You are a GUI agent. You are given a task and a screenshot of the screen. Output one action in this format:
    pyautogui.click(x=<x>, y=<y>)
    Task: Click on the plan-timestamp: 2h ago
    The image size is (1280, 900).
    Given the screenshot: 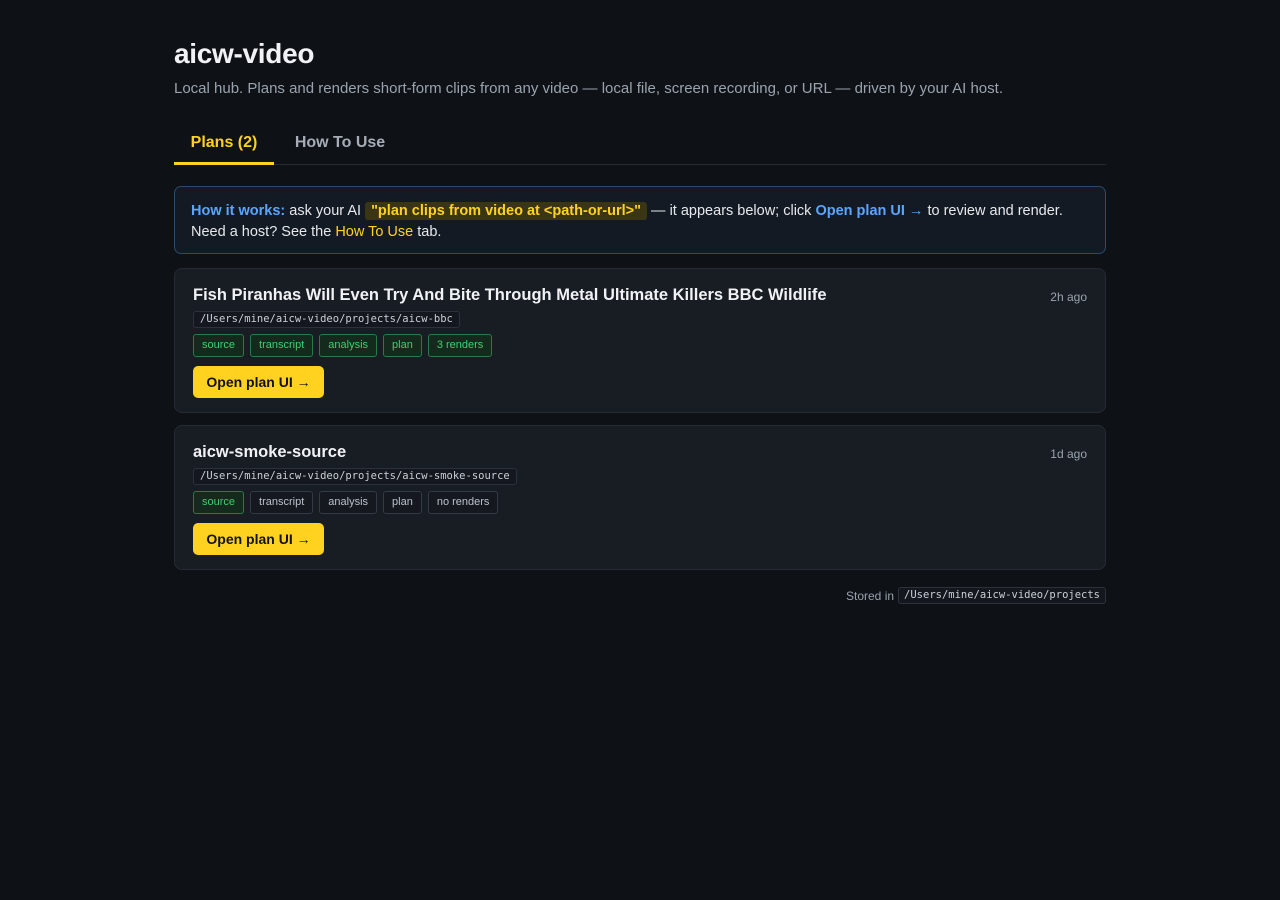 What is the action you would take?
    pyautogui.click(x=1068, y=297)
    